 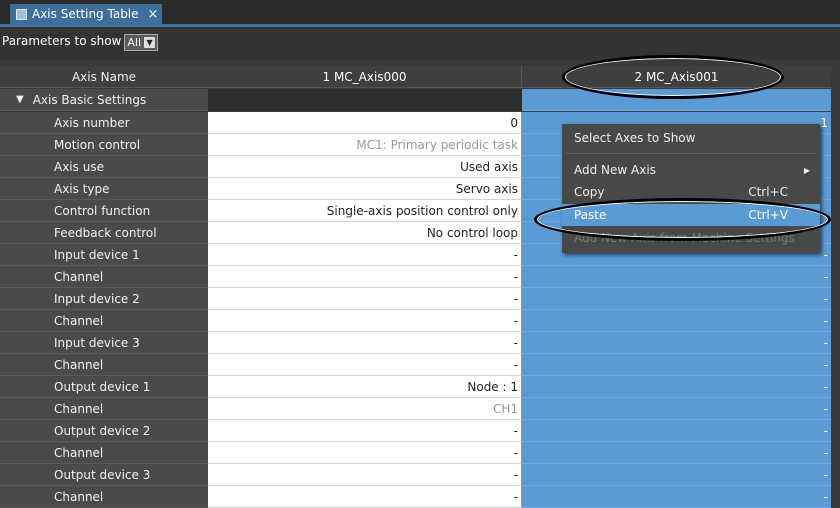 What do you see at coordinates (420, 43) in the screenshot?
I see `filter-bar: Parameters to show All ▼` at bounding box center [420, 43].